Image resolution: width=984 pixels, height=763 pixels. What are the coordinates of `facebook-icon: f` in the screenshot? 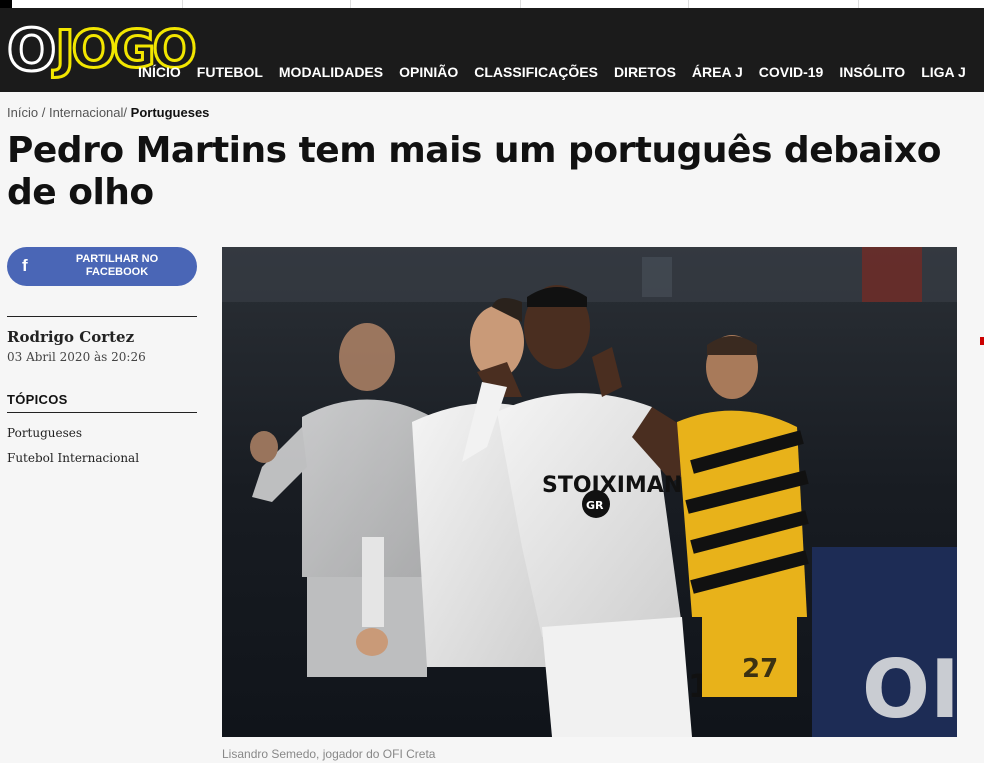 It's located at (25, 265).